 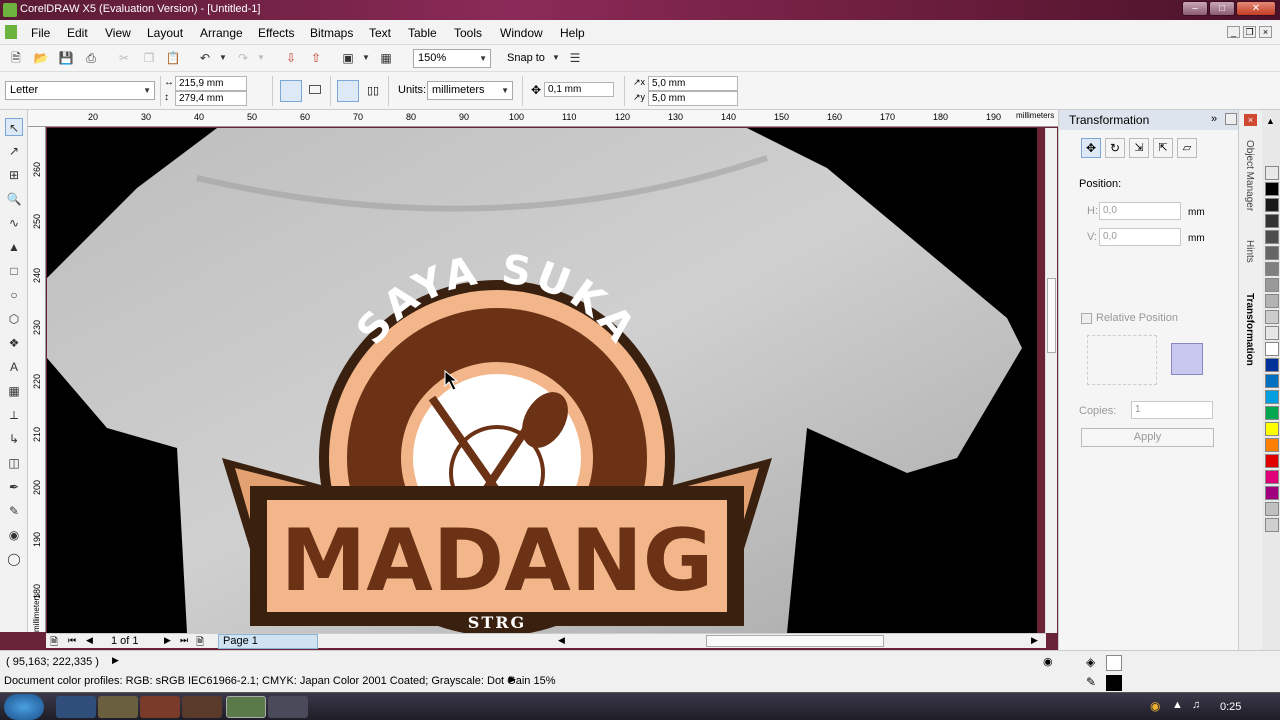 I want to click on palette-scroll-up-icon: ▲, so click(x=1270, y=121).